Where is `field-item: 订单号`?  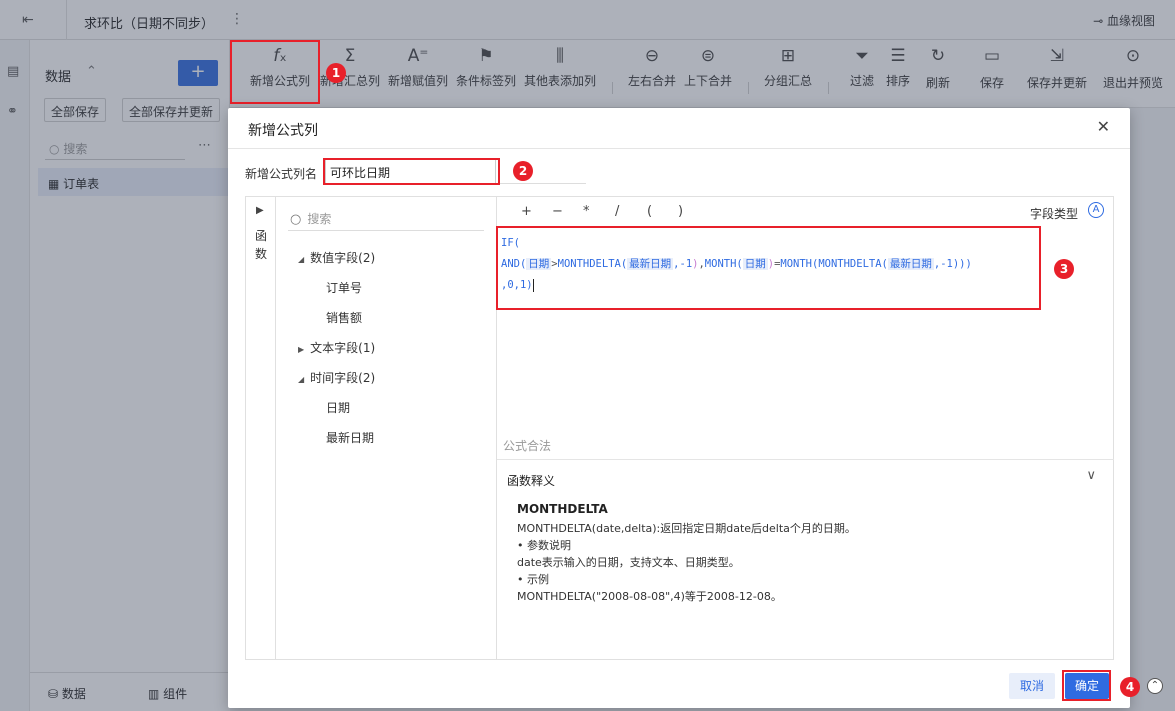 field-item: 订单号 is located at coordinates (344, 287).